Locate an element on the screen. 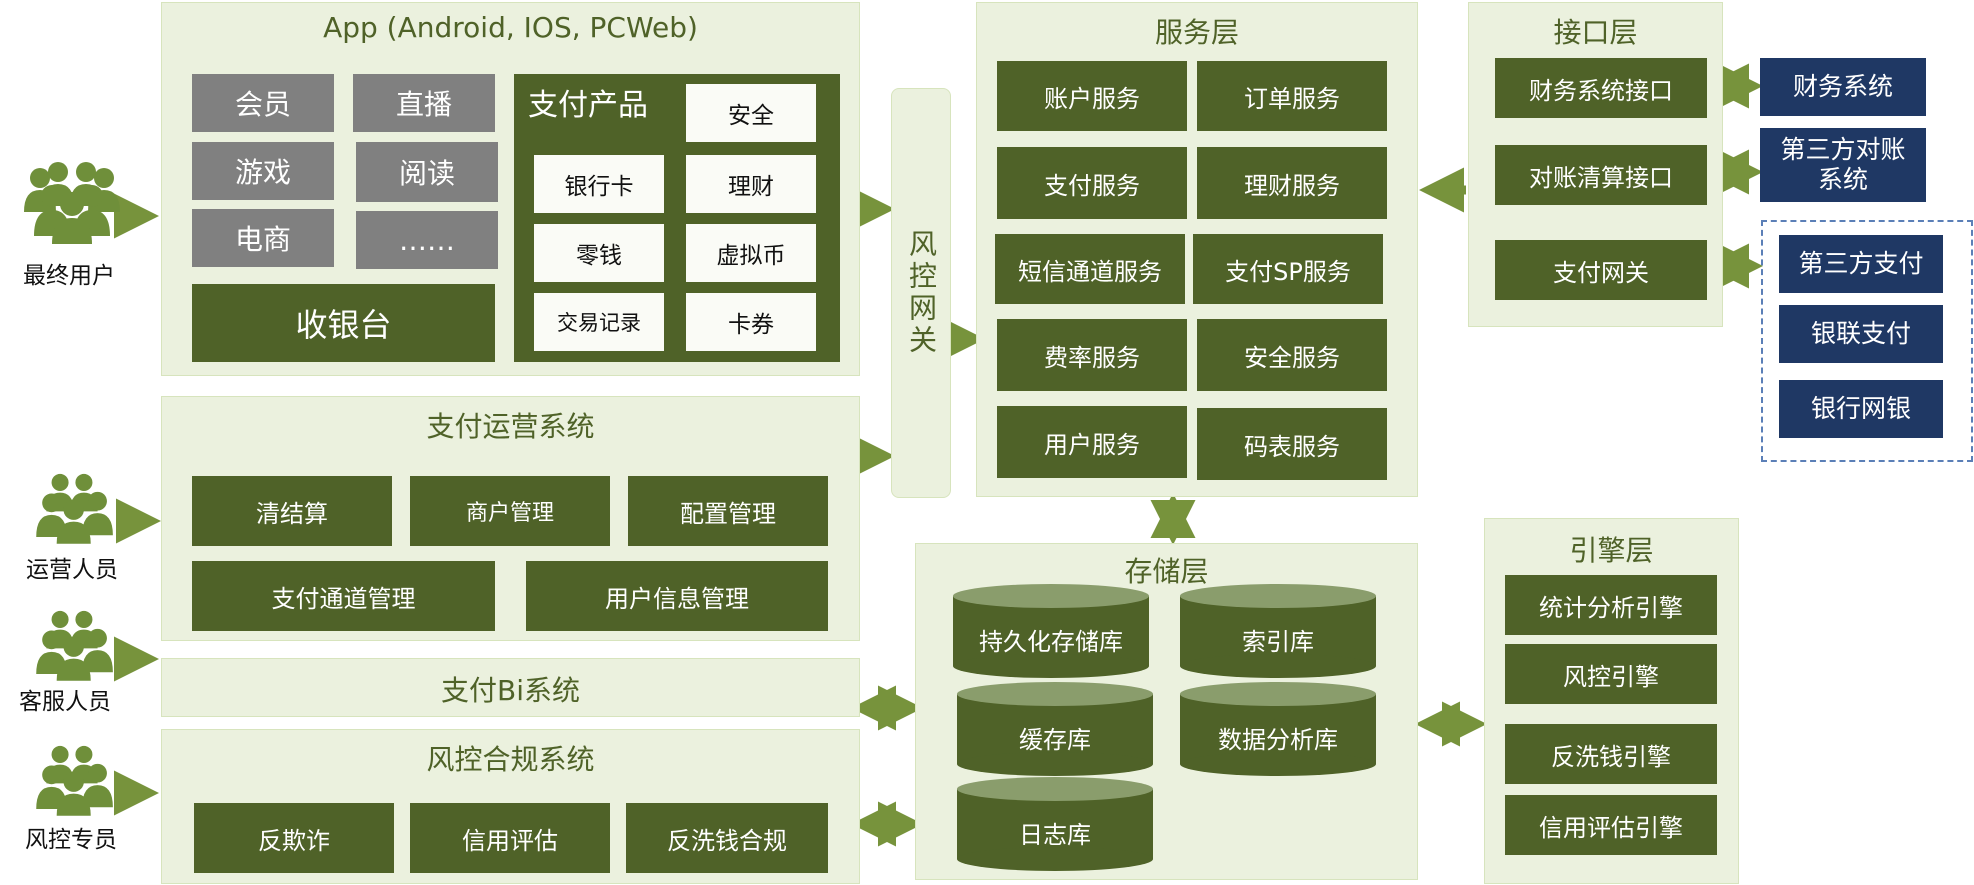 Image resolution: width=1974 pixels, height=885 pixels. risk-system-title: 风控合规系统 is located at coordinates (510, 759).